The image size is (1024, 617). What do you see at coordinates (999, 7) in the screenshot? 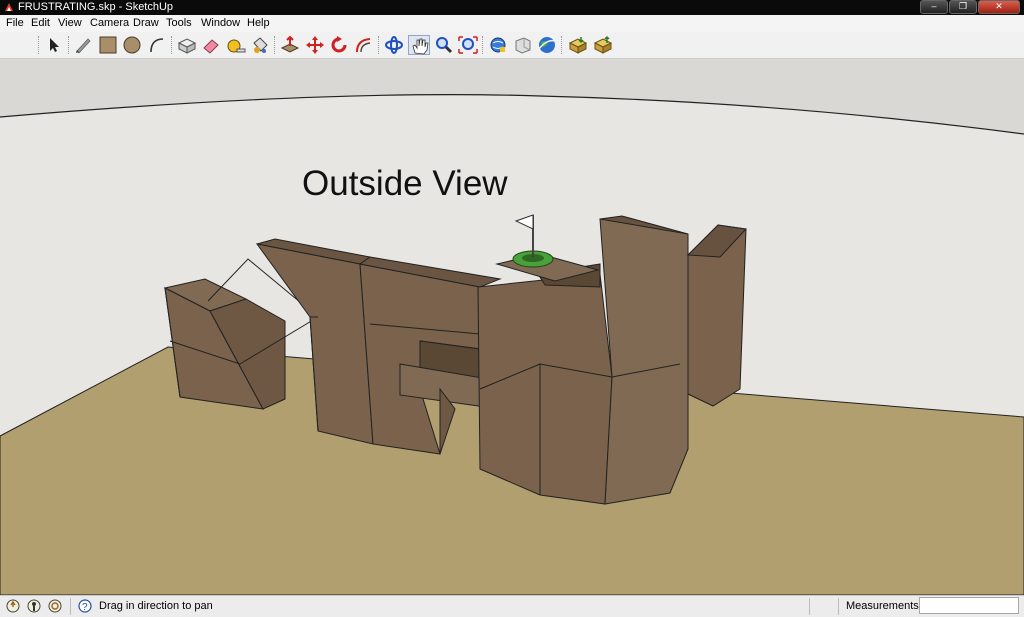
I see `close-button: ✕` at bounding box center [999, 7].